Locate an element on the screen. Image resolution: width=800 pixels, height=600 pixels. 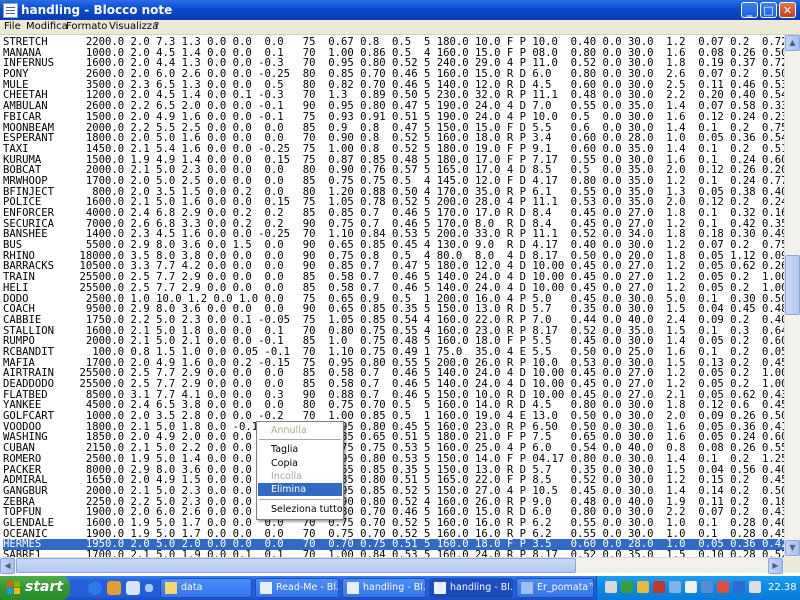
start-label: start is located at coordinates (44, 587).